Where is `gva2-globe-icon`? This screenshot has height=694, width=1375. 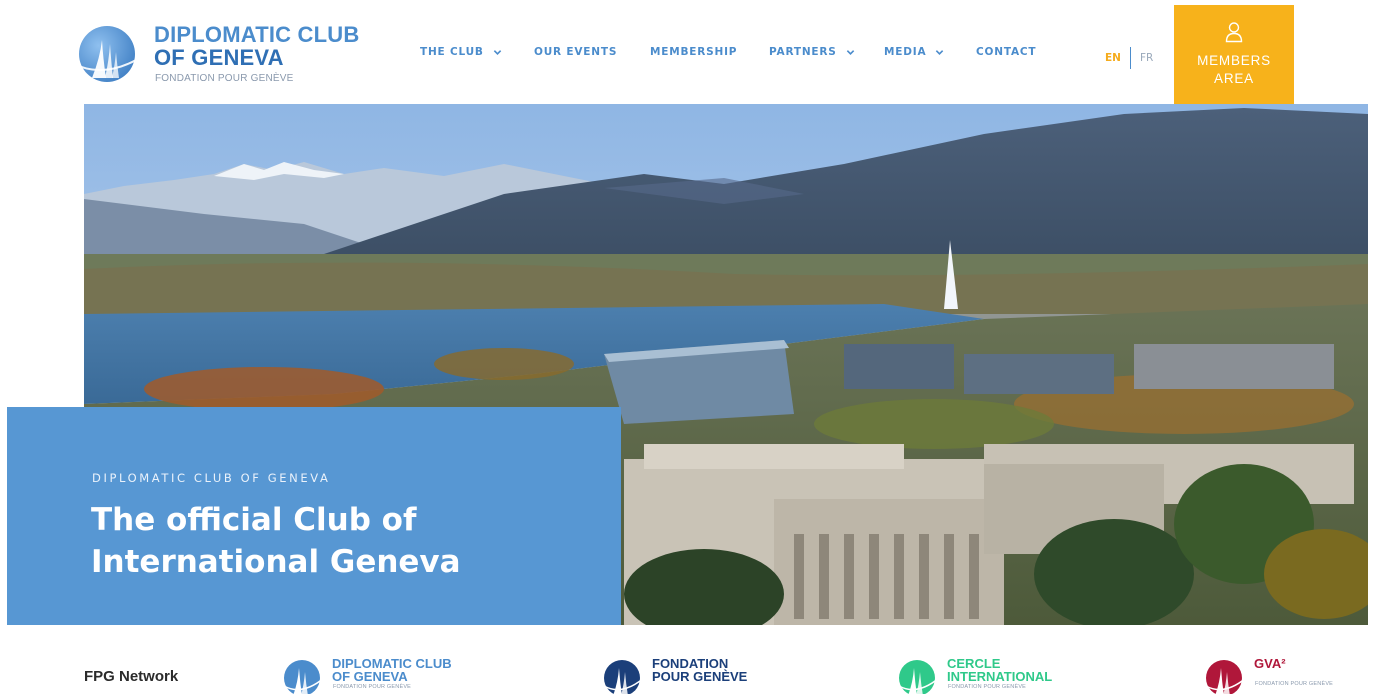
gva2-globe-icon is located at coordinates (1226, 677).